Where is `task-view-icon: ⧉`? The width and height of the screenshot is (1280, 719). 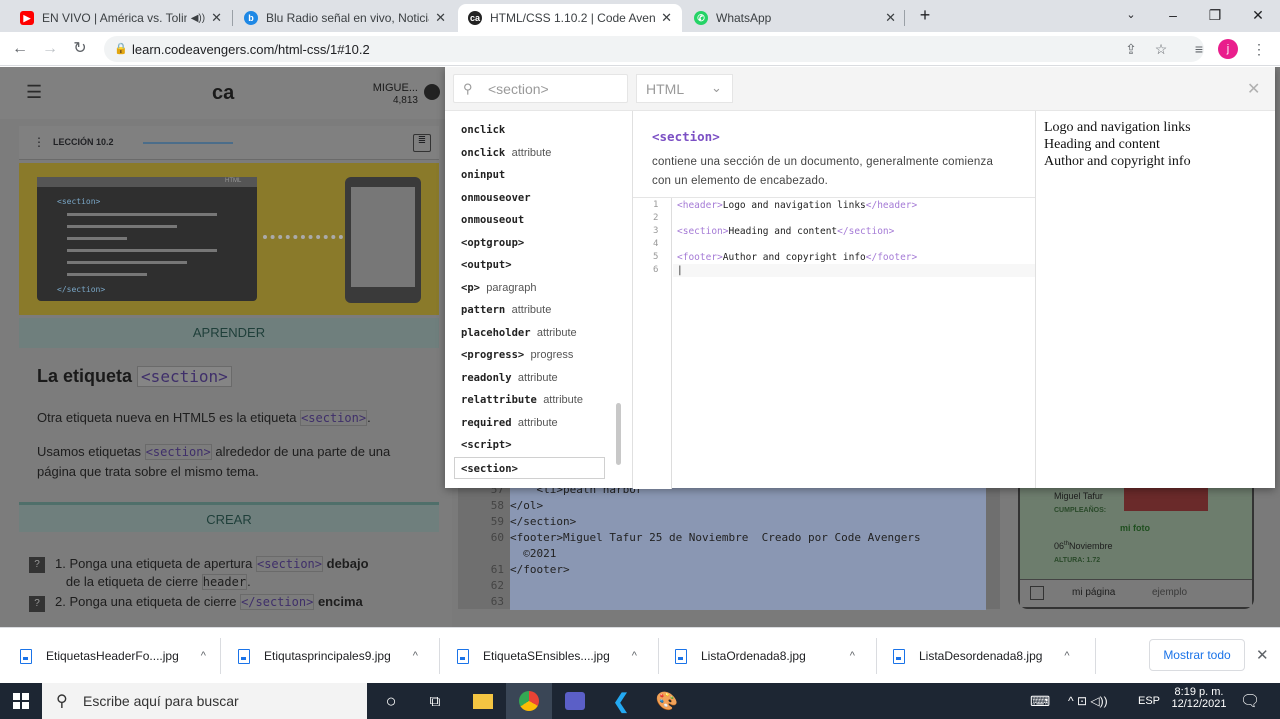 task-view-icon: ⧉ is located at coordinates (435, 701).